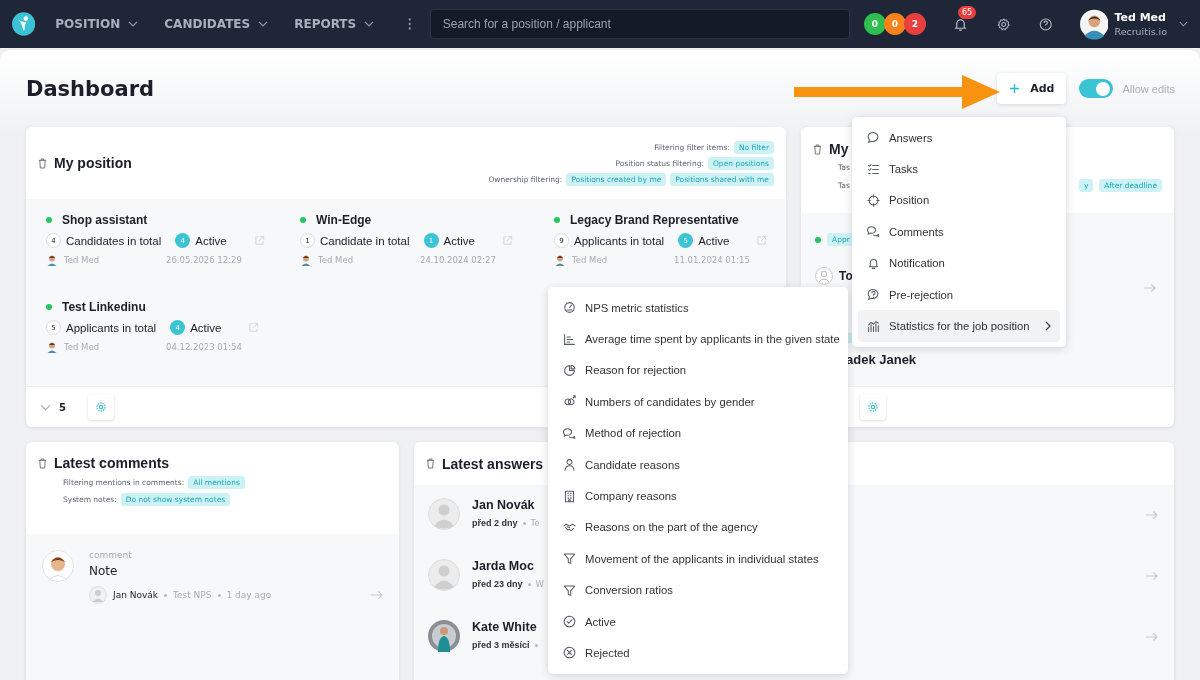 This screenshot has height=680, width=1200. What do you see at coordinates (698, 559) in the screenshot?
I see `menu-item: Movement of the applicants in individual states` at bounding box center [698, 559].